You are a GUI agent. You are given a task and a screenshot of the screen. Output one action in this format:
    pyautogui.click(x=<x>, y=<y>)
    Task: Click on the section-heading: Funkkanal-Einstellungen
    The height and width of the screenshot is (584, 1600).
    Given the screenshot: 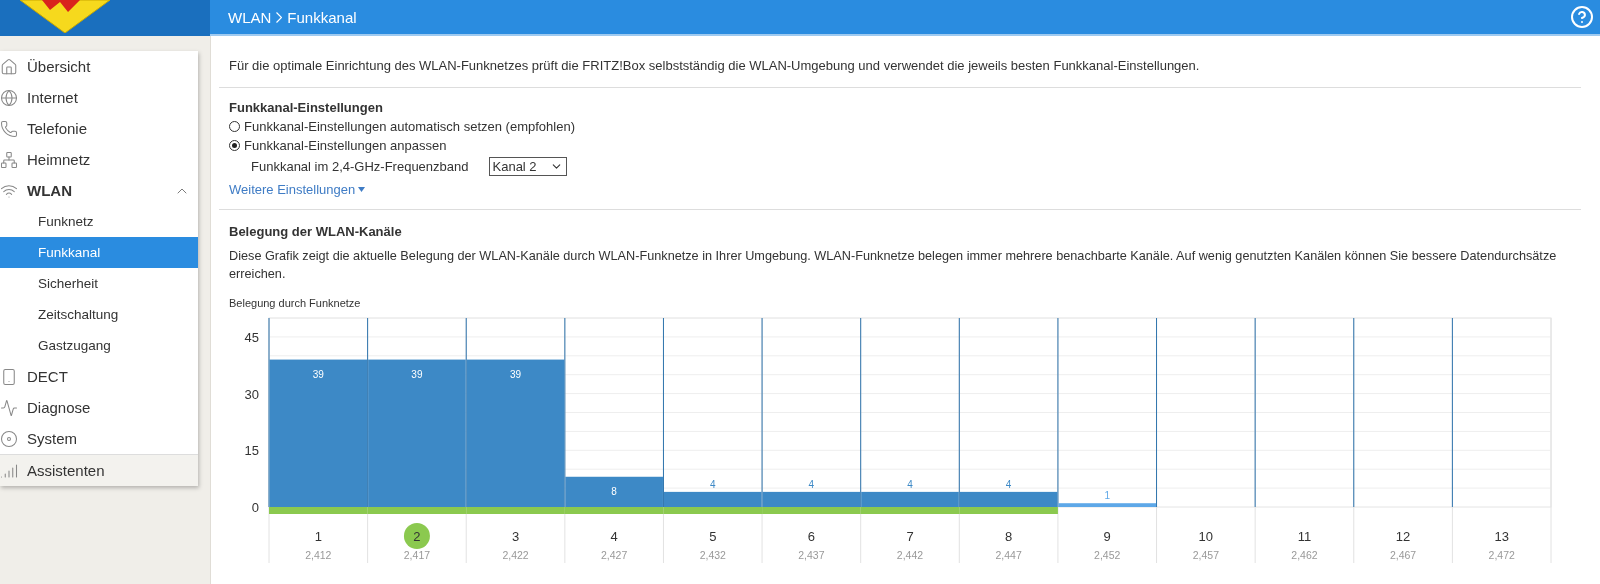 What is the action you would take?
    pyautogui.click(x=306, y=107)
    